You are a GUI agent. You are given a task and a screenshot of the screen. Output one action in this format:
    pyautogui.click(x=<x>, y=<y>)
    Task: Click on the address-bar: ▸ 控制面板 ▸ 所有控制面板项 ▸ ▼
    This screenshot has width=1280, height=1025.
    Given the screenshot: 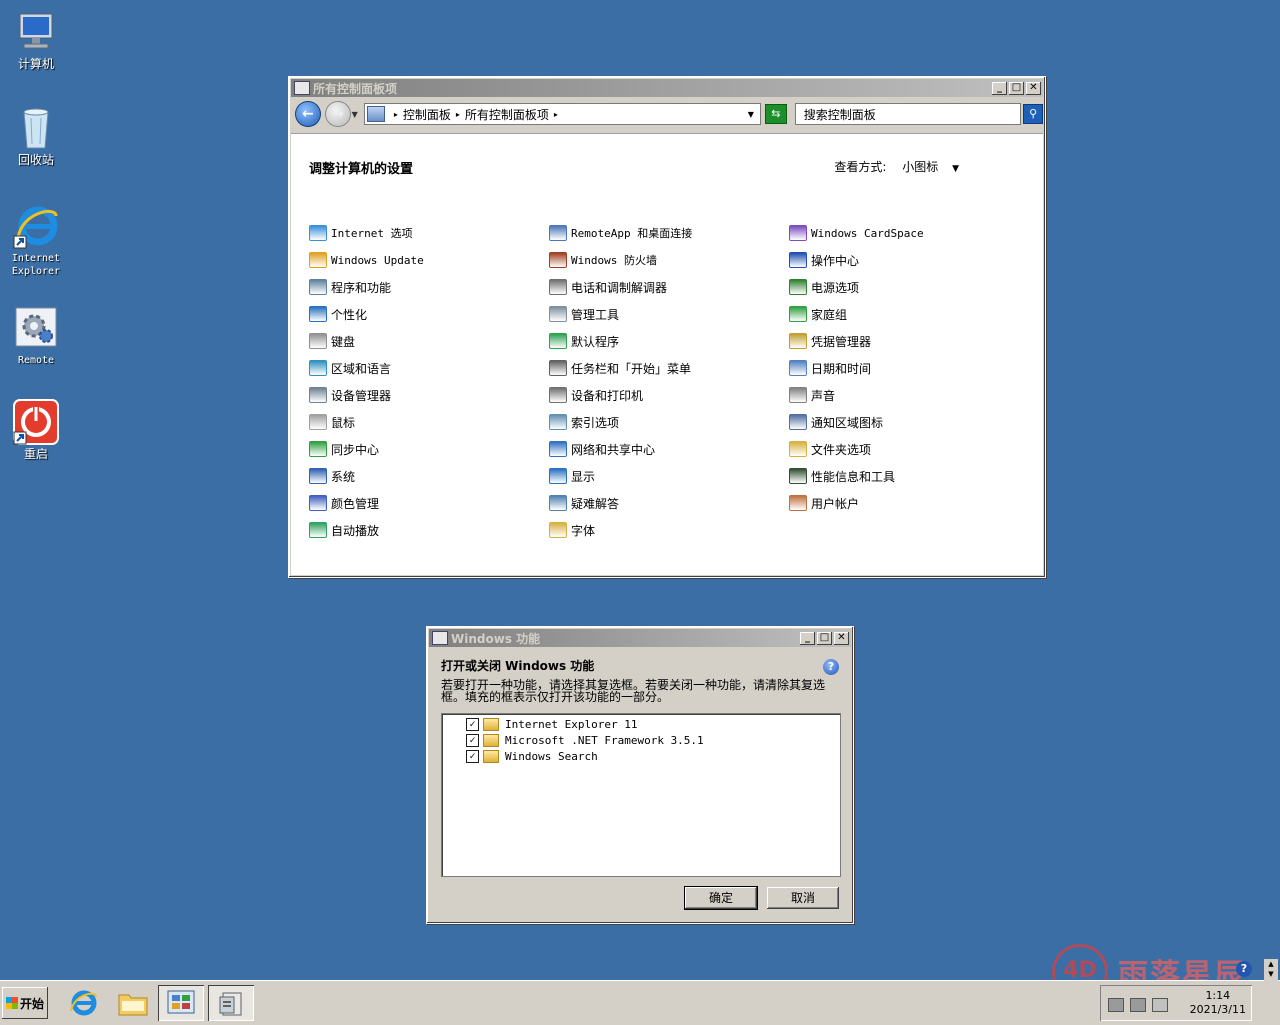 What is the action you would take?
    pyautogui.click(x=562, y=114)
    